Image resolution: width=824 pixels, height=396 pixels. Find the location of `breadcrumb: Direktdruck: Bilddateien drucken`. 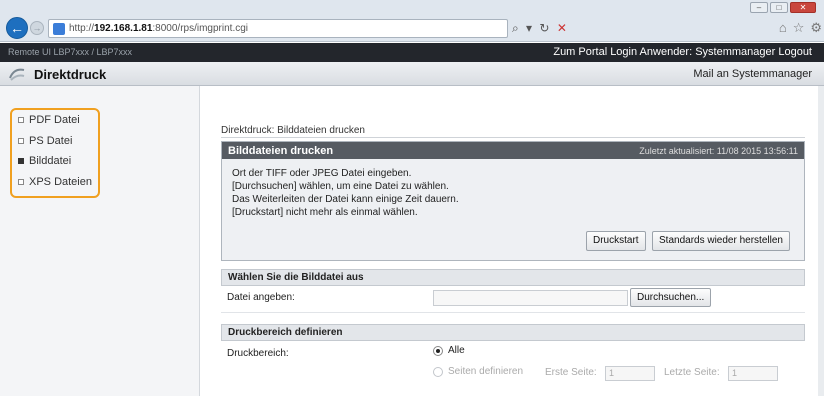

breadcrumb: Direktdruck: Bilddateien drucken is located at coordinates (293, 130).